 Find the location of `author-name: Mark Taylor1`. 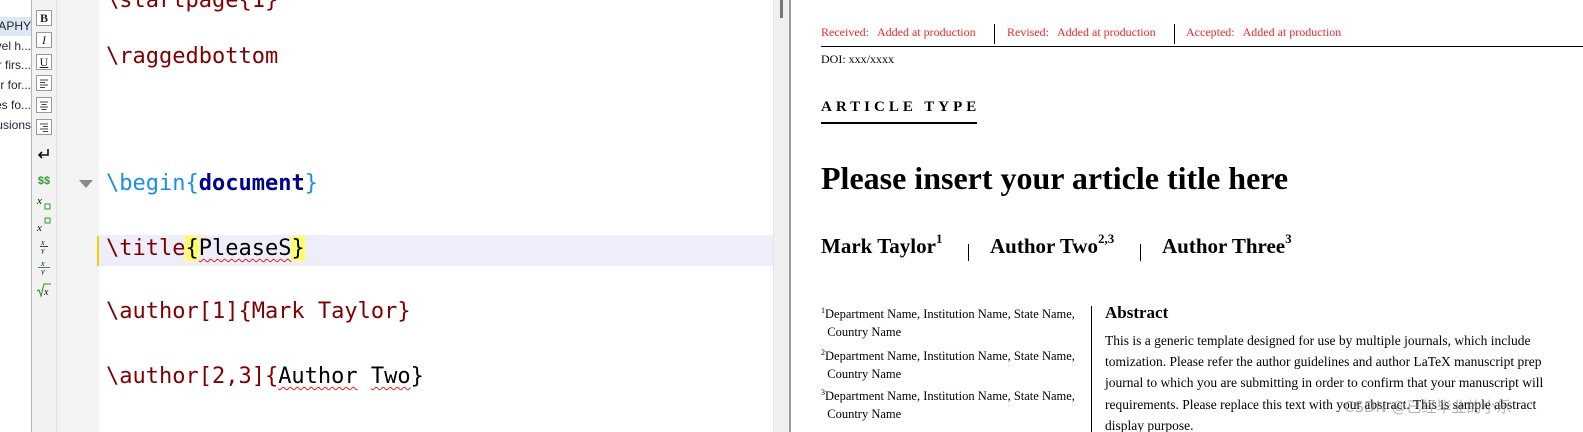

author-name: Mark Taylor1 is located at coordinates (882, 244).